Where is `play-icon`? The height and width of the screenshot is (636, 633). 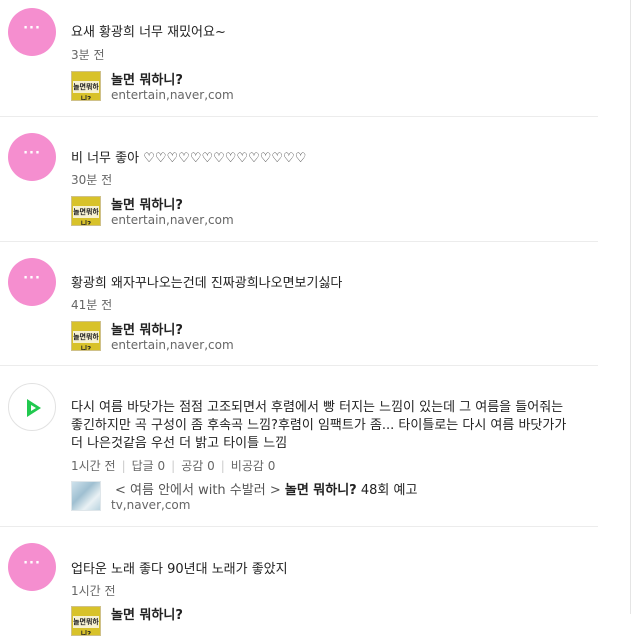
play-icon is located at coordinates (32, 407).